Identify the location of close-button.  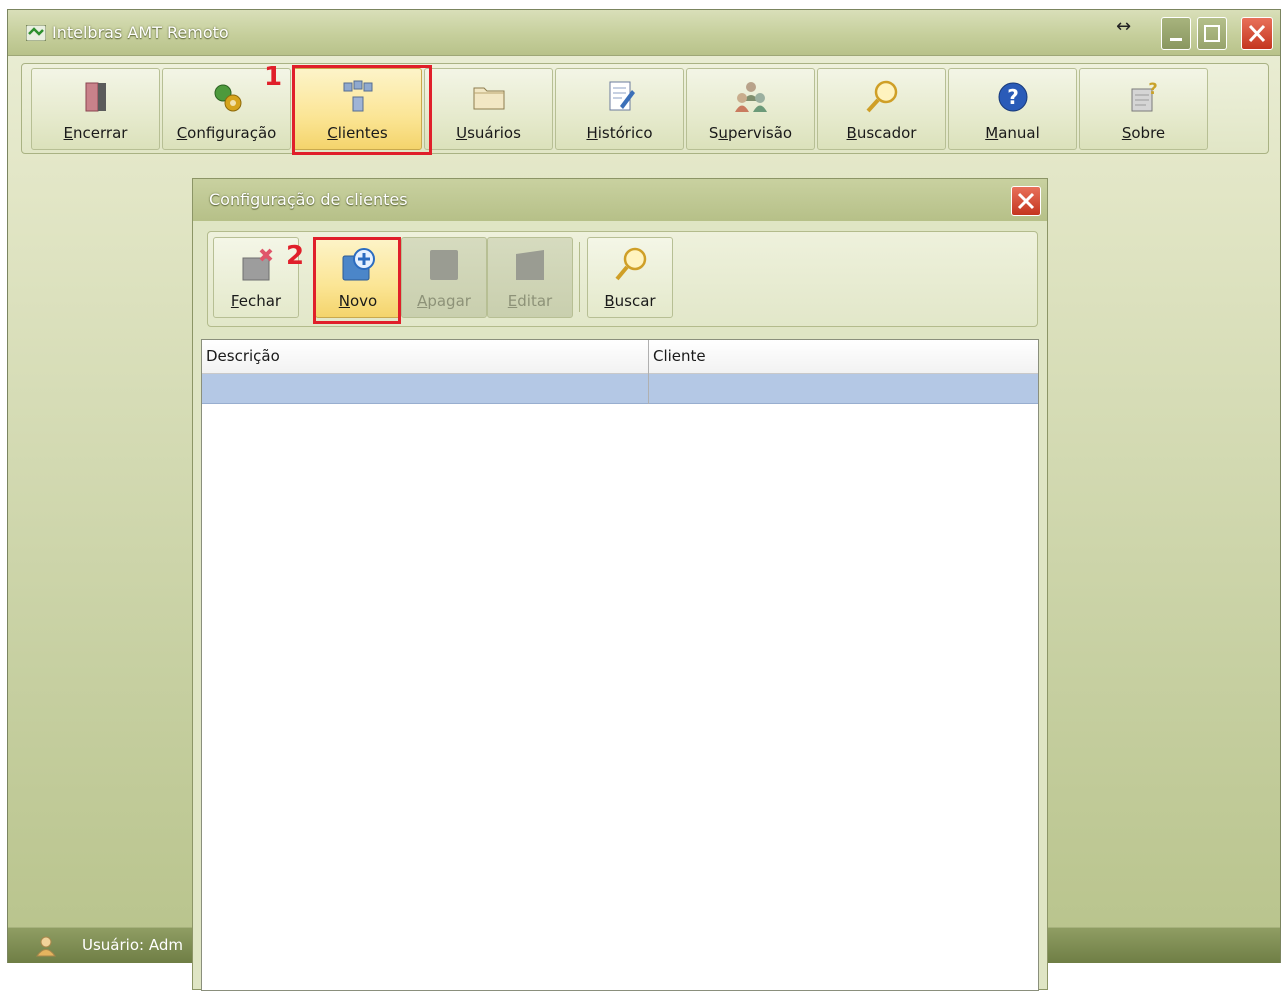
(1257, 33).